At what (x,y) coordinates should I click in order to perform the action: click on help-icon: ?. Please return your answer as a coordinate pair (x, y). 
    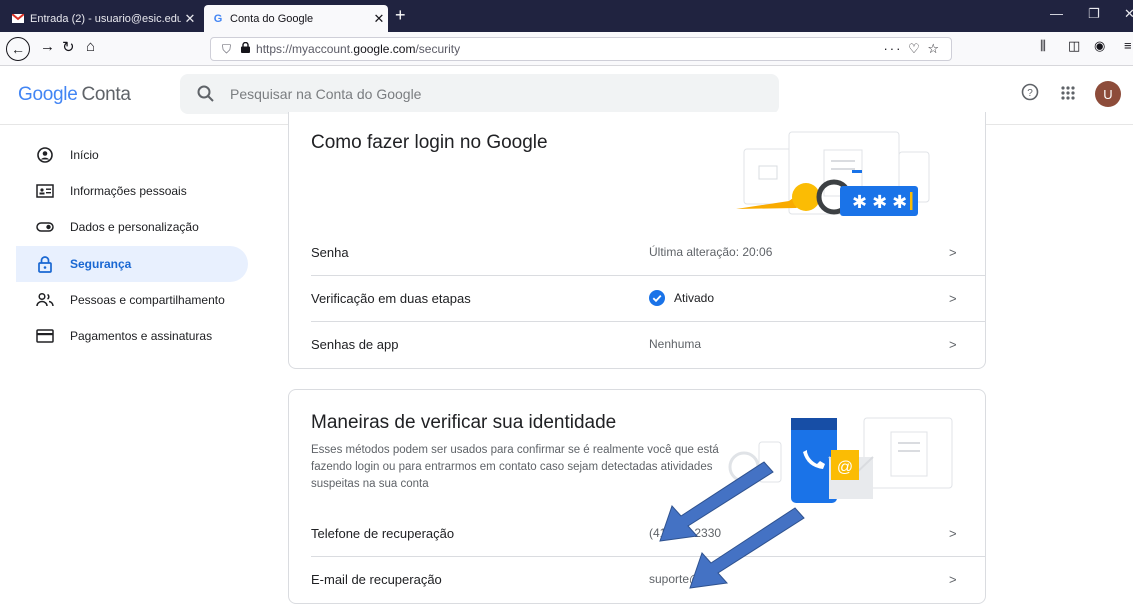
    Looking at the image, I should click on (1030, 94).